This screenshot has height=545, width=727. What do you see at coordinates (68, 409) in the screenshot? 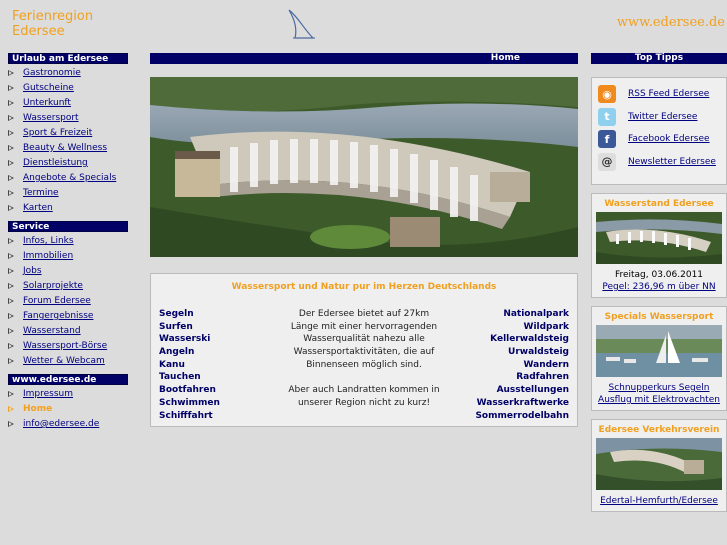
I see `sidebar-item-home: Home` at bounding box center [68, 409].